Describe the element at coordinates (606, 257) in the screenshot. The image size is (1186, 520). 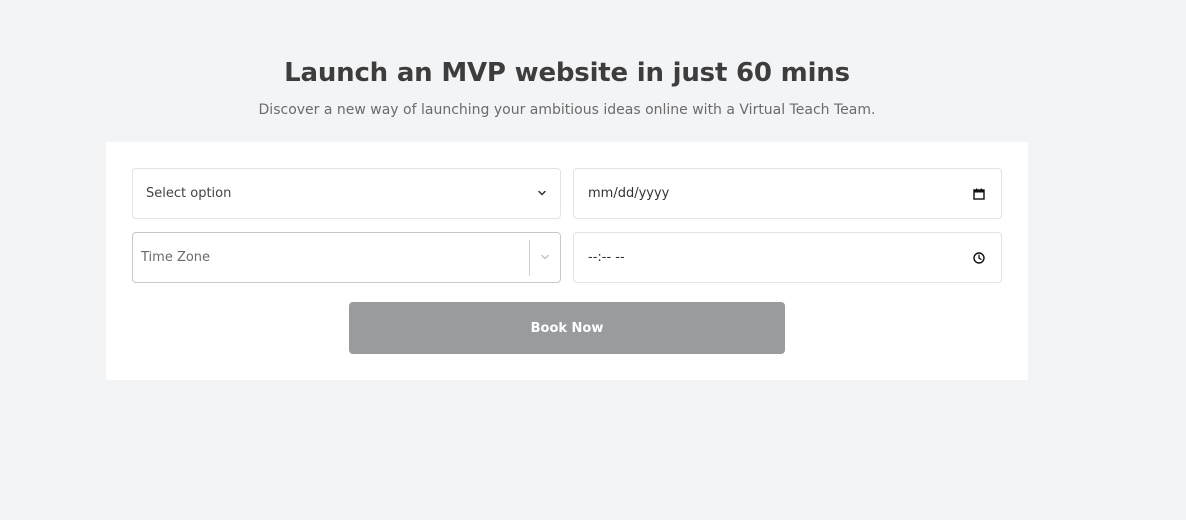
I see `time-input-placeholder: --:-- --` at that location.